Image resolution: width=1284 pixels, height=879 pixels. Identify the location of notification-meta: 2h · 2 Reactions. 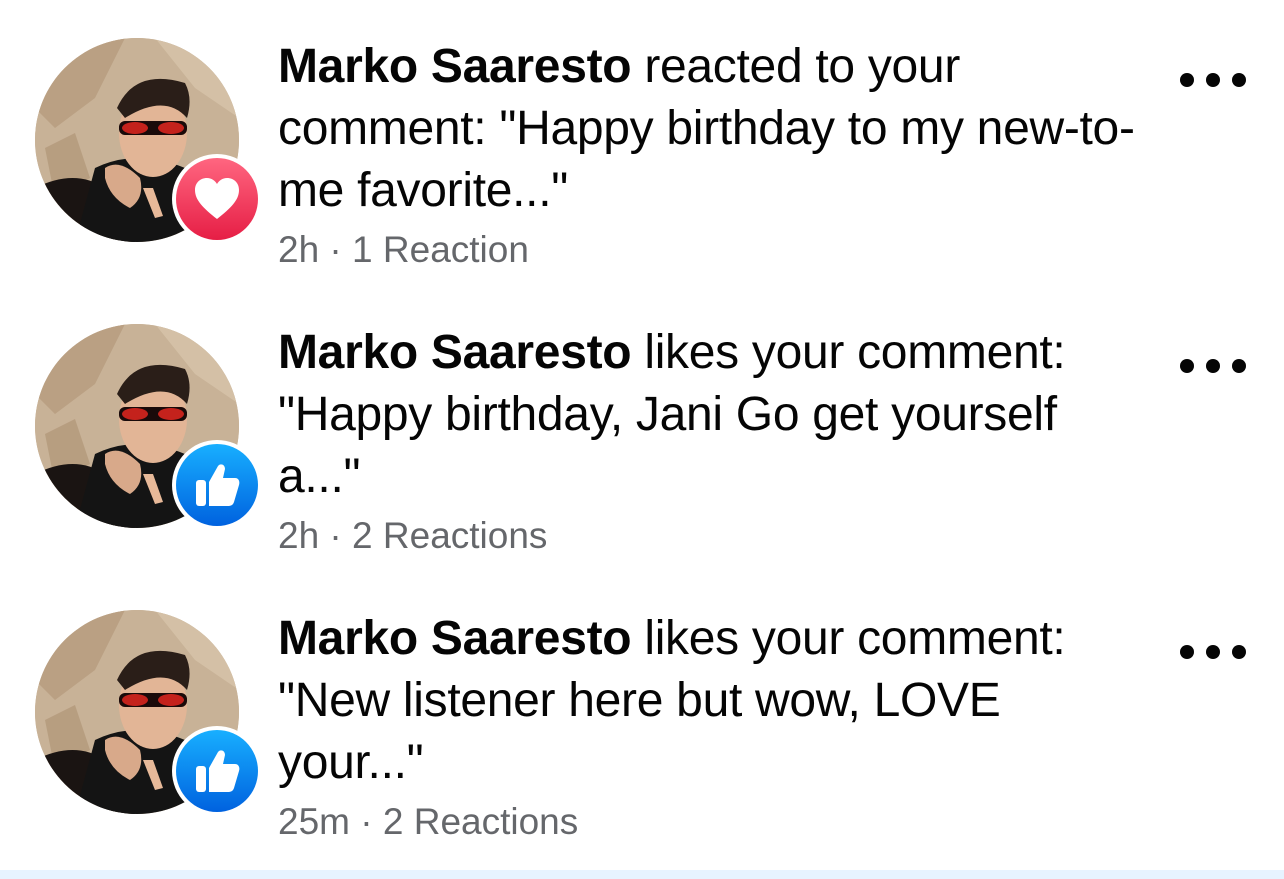
(412, 536).